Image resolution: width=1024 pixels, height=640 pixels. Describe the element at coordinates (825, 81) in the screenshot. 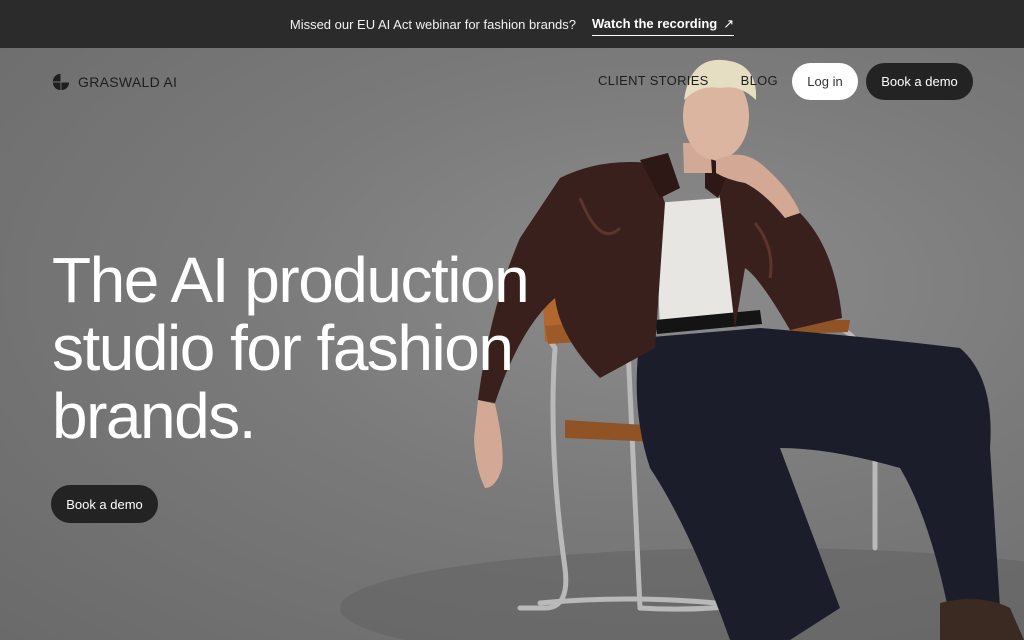

I see `login-button: Log in` at that location.